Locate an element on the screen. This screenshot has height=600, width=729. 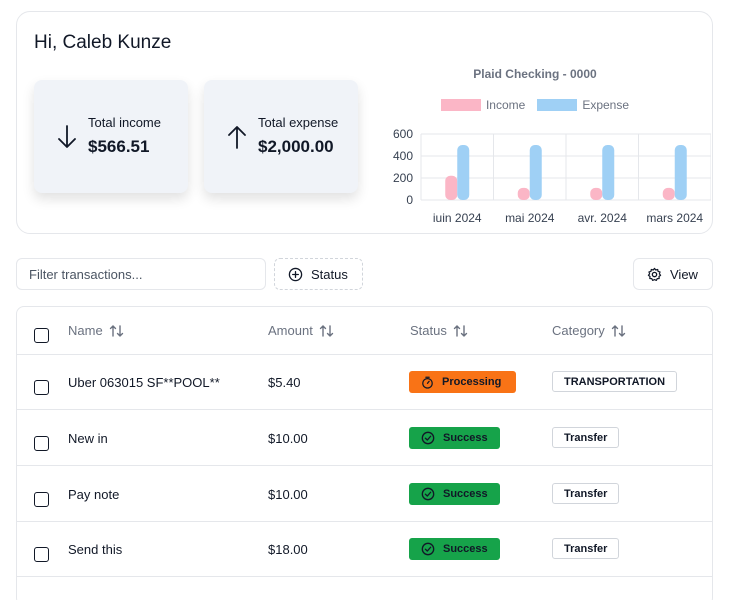
status-filter-label: Status is located at coordinates (329, 274).